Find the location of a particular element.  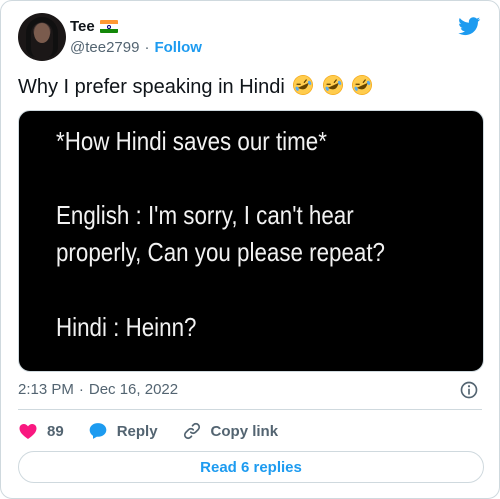

heart-icon is located at coordinates (28, 431).